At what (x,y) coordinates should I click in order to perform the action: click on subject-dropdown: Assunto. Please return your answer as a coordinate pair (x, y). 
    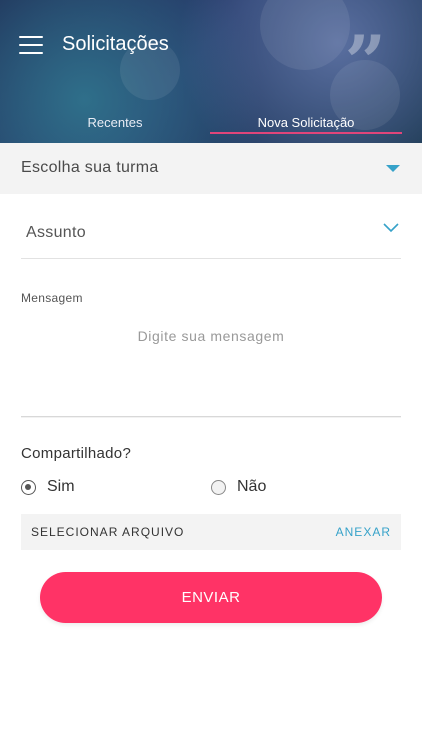
    Looking at the image, I should click on (211, 234).